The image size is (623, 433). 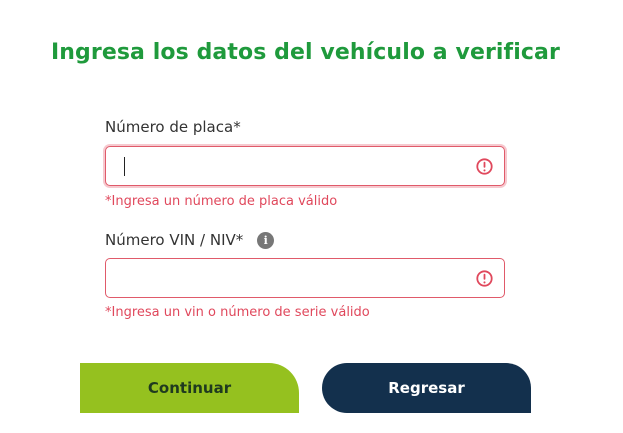 I want to click on vin-label-text: Número VIN / NIV*, so click(x=174, y=240).